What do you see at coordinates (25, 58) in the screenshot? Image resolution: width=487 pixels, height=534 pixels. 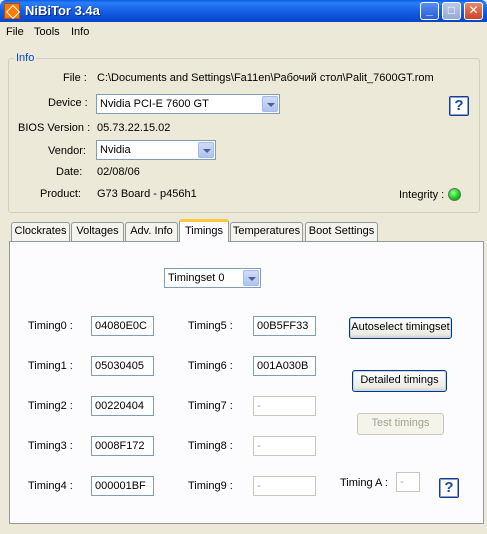 I see `info-group-legend: Info` at bounding box center [25, 58].